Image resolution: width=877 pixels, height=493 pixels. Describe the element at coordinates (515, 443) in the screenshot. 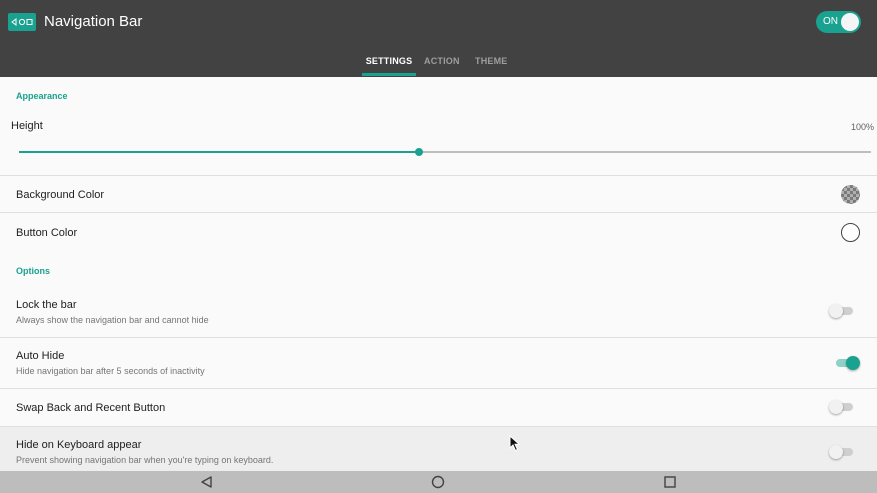

I see `mouse-cursor-icon` at that location.